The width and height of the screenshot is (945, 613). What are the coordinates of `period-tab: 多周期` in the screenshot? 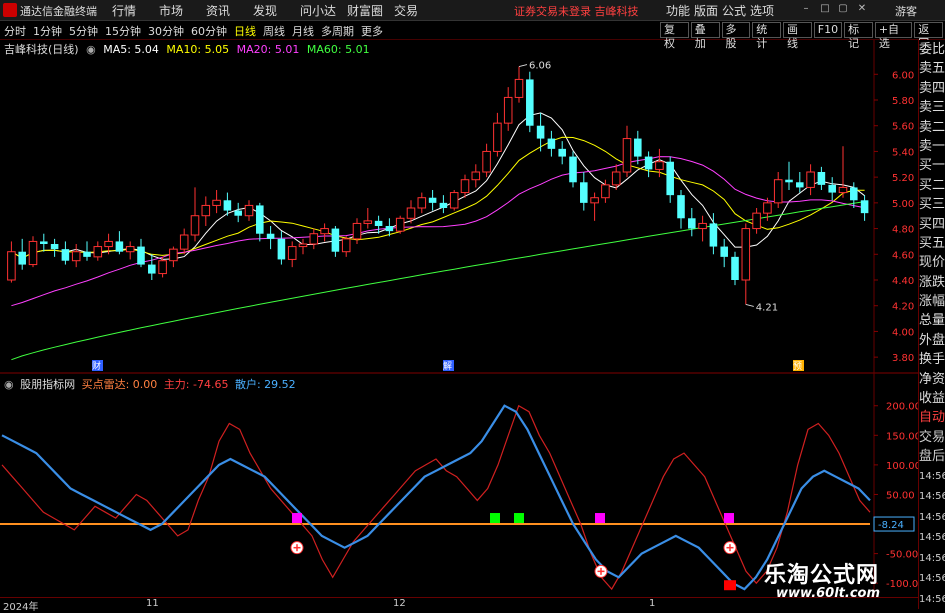 It's located at (337, 31).